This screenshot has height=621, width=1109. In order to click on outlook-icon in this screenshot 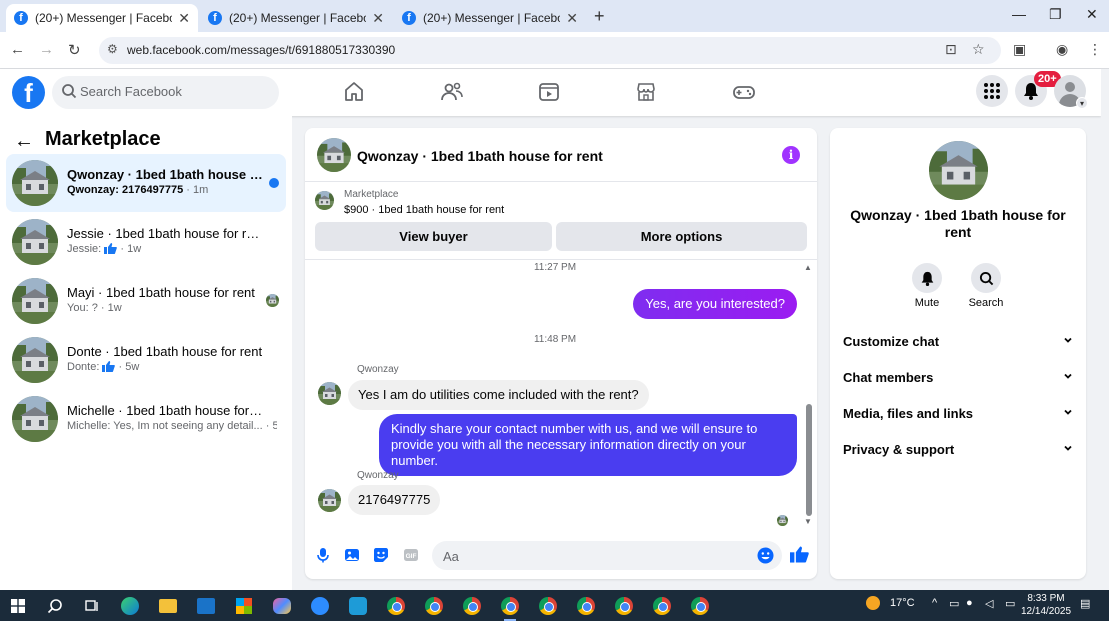, I will do `click(206, 606)`.